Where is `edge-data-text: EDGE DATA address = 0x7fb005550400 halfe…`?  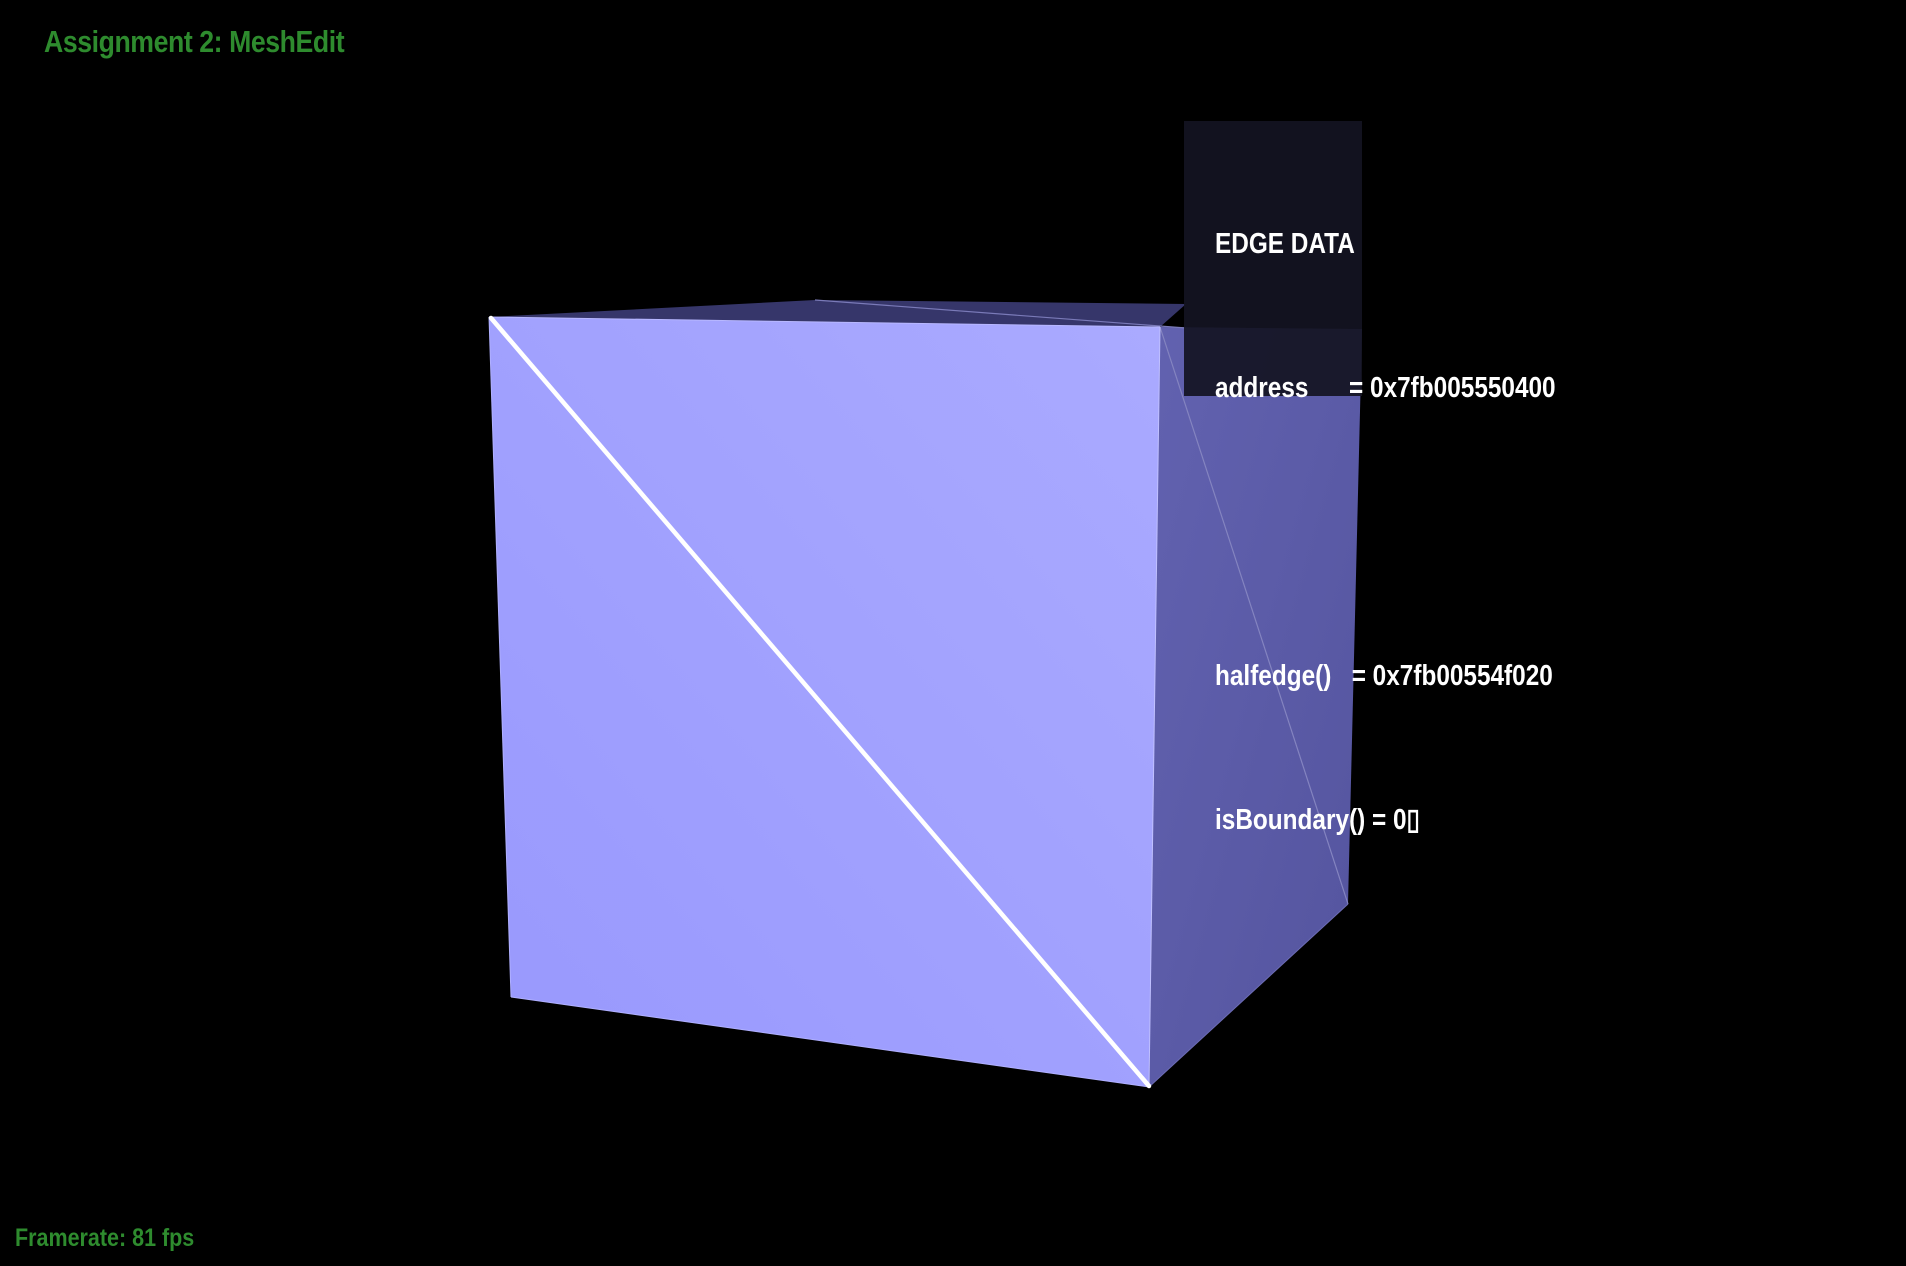 edge-data-text: EDGE DATA address = 0x7fb005550400 halfe… is located at coordinates (1385, 532).